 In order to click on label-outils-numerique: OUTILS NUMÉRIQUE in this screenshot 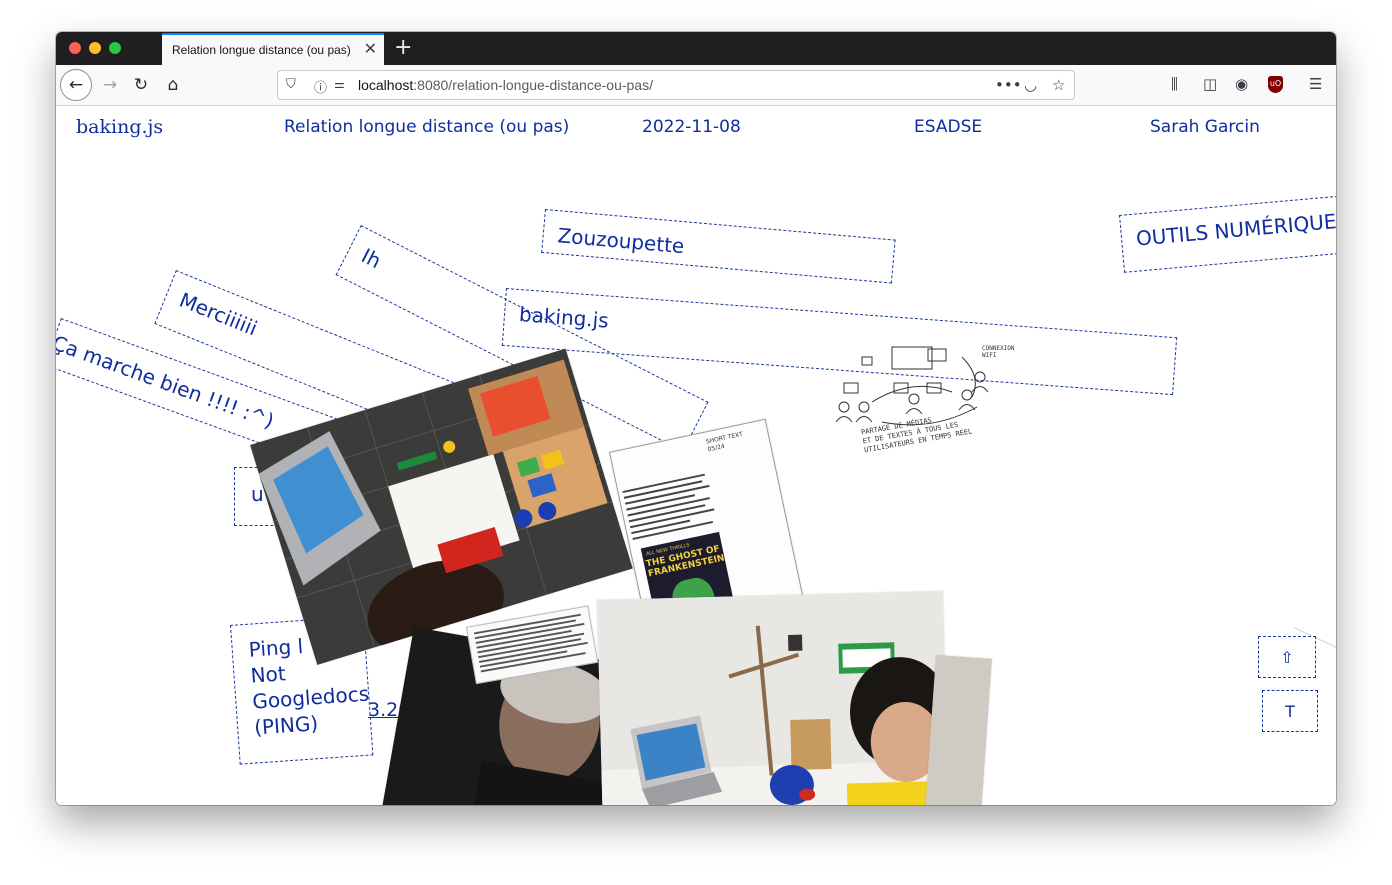, I will do `click(1227, 233)`.